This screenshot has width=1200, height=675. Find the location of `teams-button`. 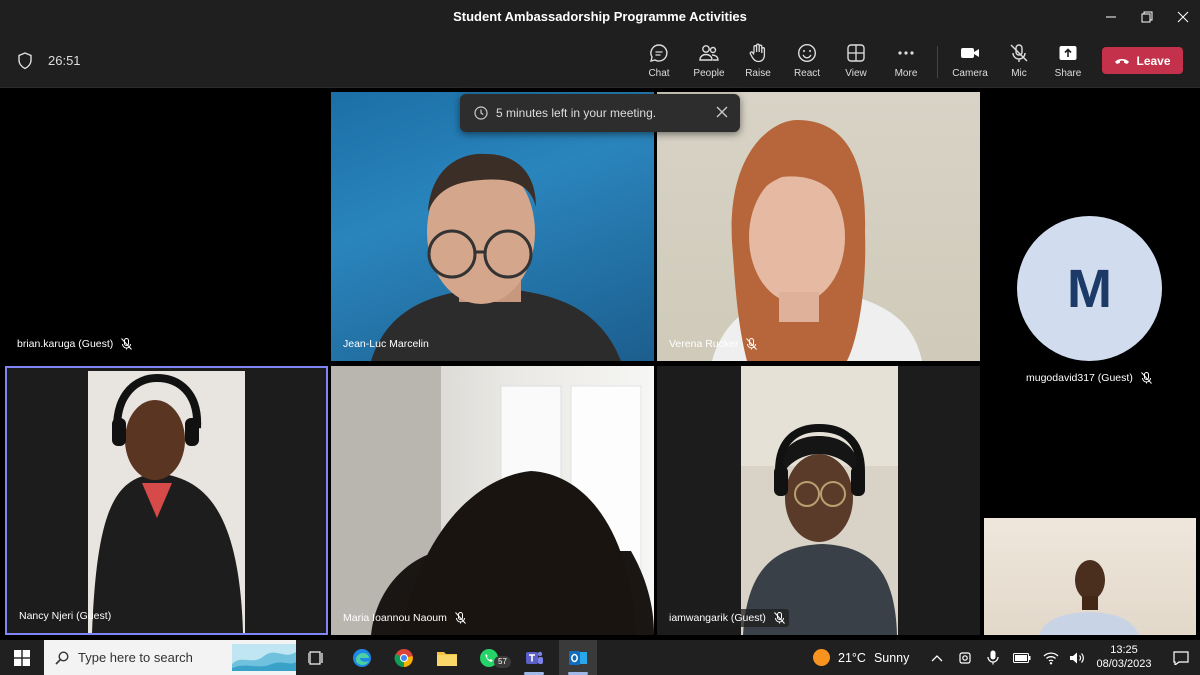

teams-button is located at coordinates (534, 657).